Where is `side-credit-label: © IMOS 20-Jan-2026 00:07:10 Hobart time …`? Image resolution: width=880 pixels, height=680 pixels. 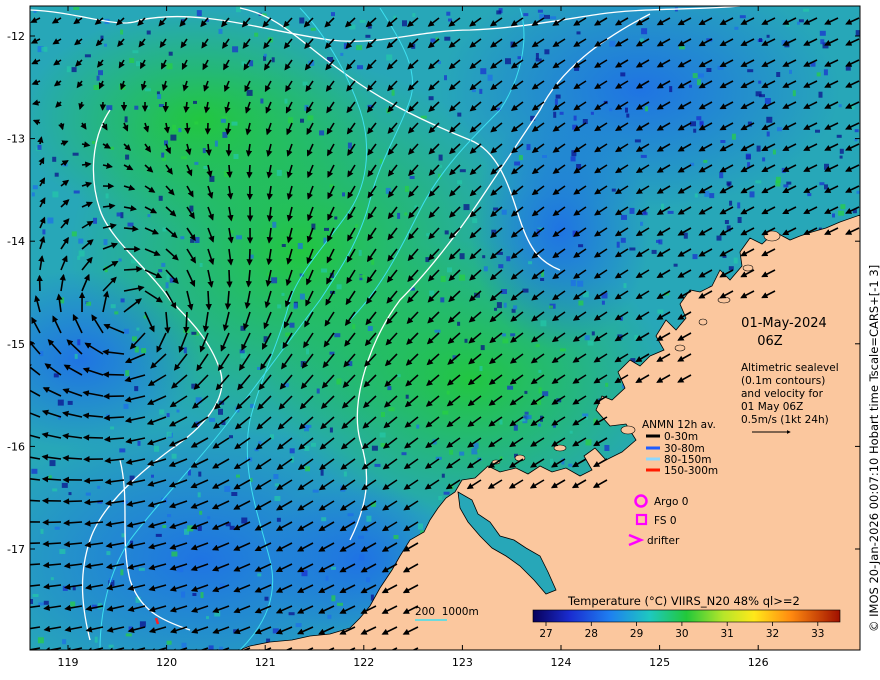
side-credit-label: © IMOS 20-Jan-2026 00:07:10 Hobart time … is located at coordinates (873, 448).